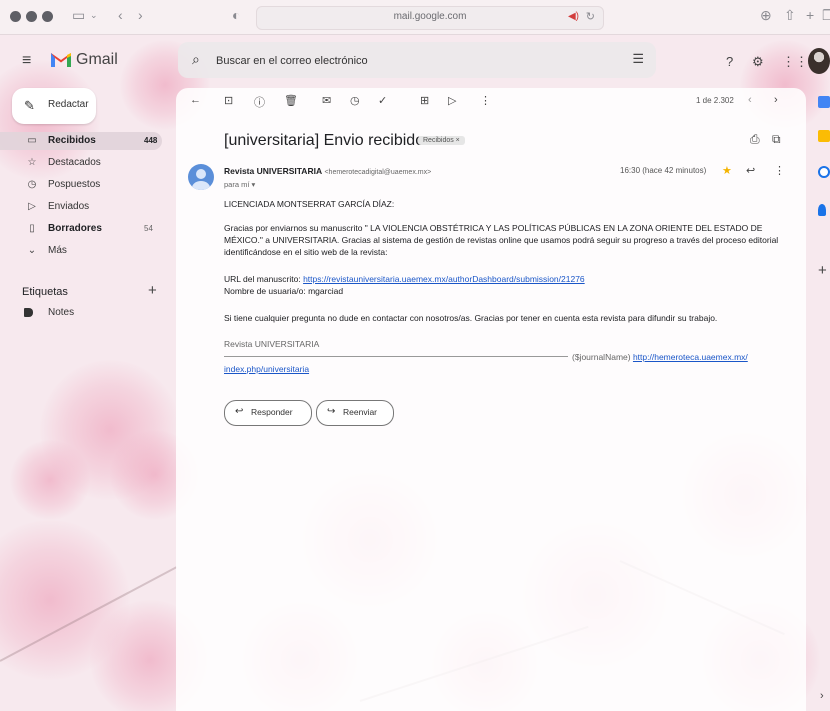 The image size is (830, 711). Describe the element at coordinates (382, 100) in the screenshot. I see `add-task-icon: ✓` at that location.